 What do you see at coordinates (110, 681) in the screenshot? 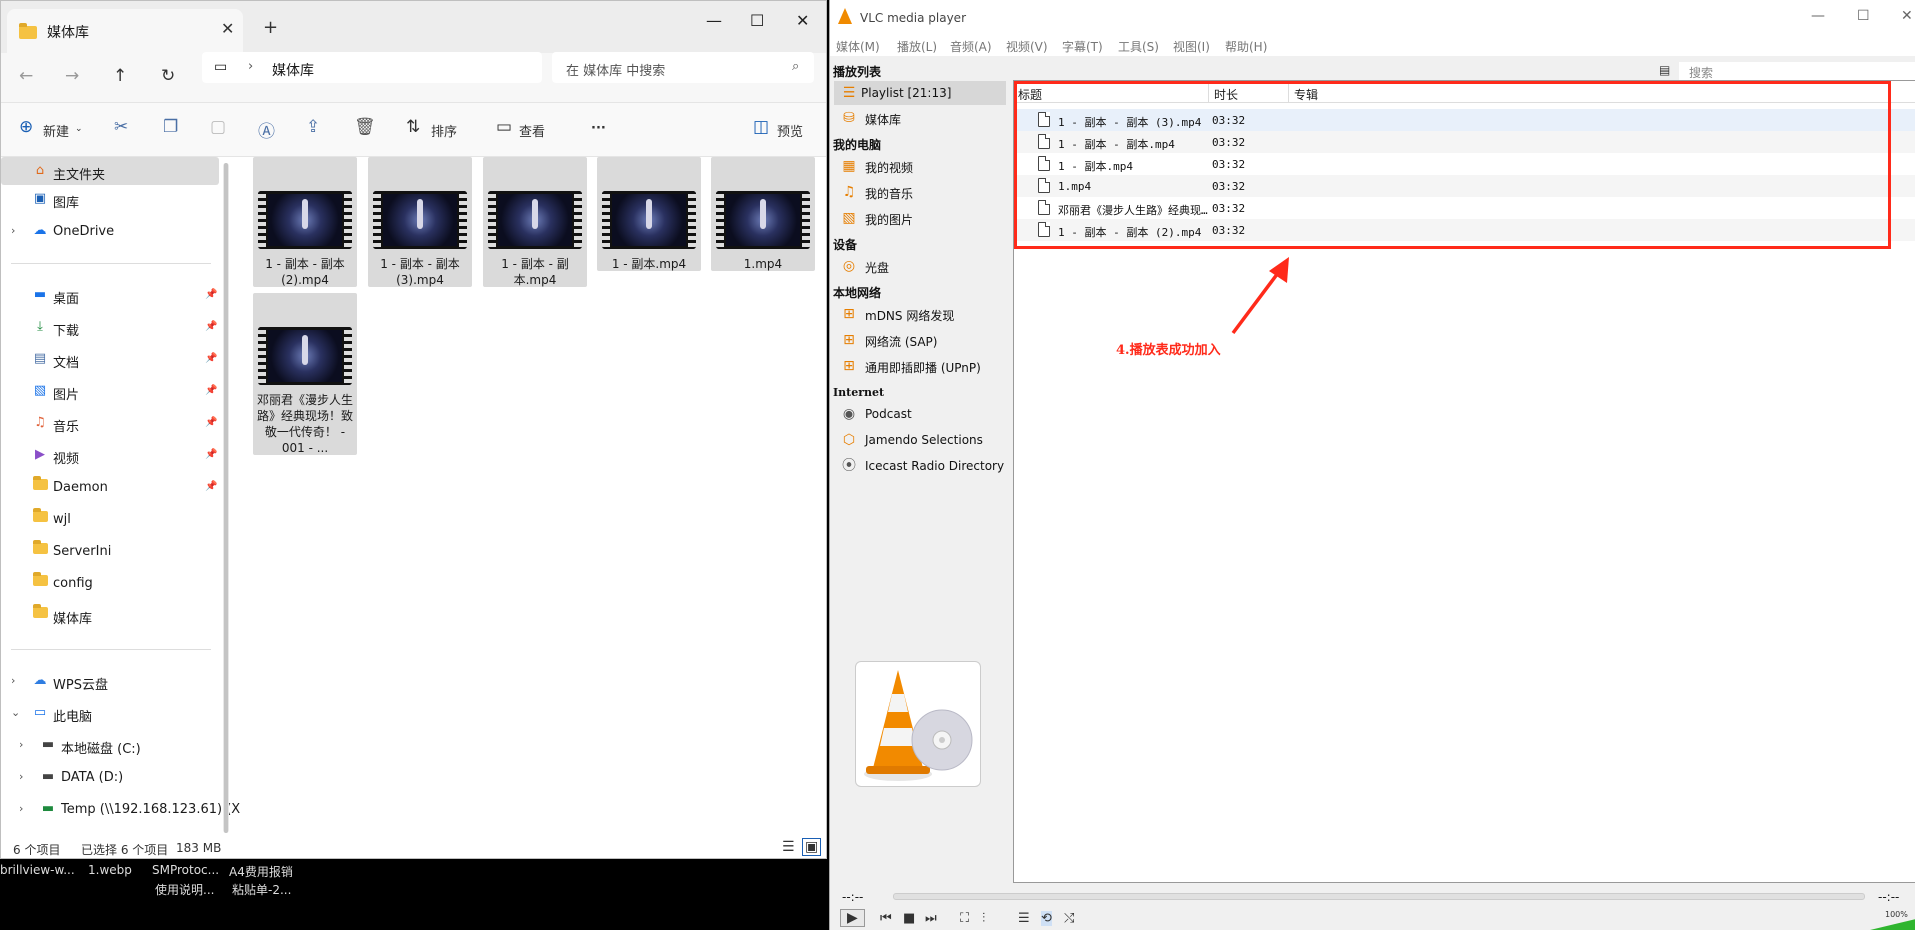
I see `sidebar-item-wps: › ☁ WPS云盘` at bounding box center [110, 681].